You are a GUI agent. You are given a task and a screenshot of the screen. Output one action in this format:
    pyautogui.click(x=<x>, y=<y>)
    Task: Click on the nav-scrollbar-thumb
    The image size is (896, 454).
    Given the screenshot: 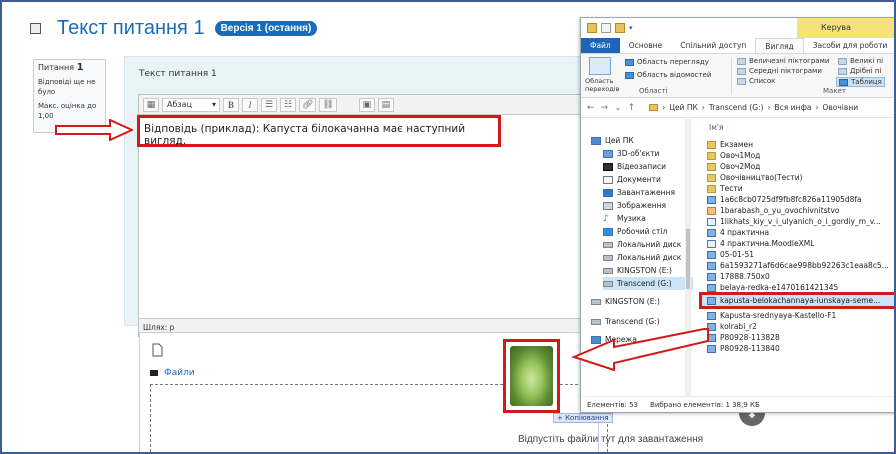 What is the action you would take?
    pyautogui.click(x=688, y=259)
    